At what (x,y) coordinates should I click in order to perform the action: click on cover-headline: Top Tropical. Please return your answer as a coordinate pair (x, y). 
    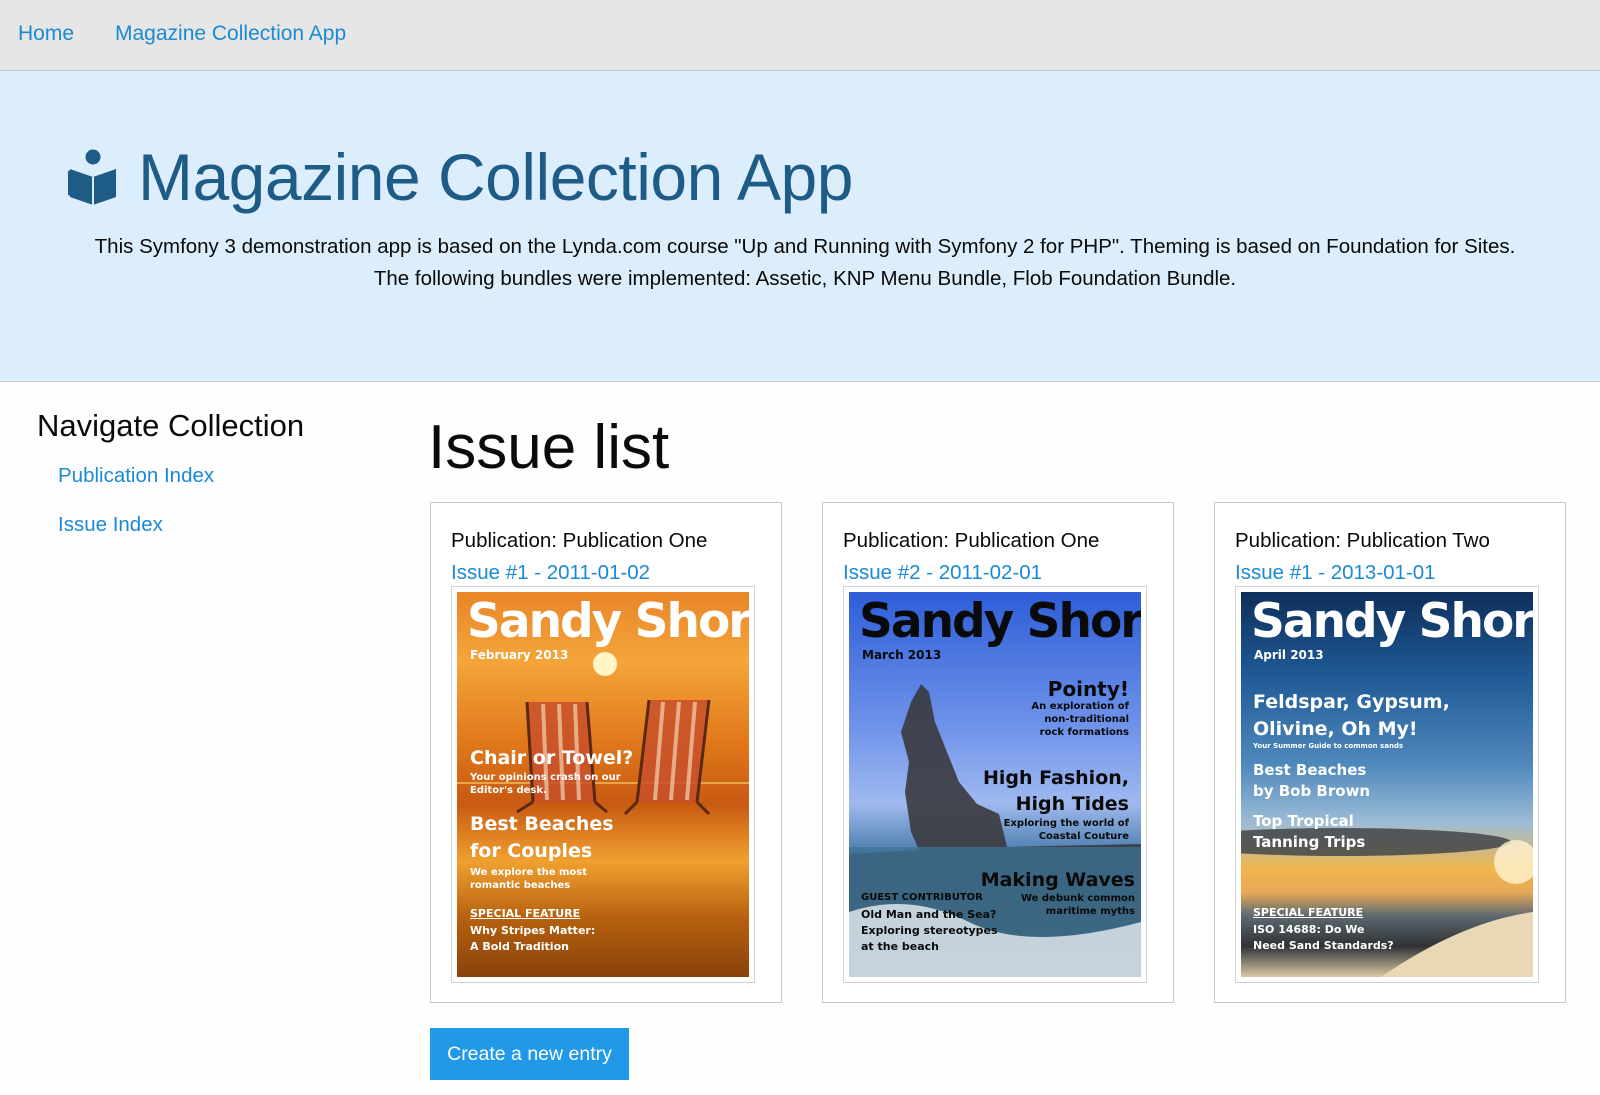
    Looking at the image, I should click on (1303, 821).